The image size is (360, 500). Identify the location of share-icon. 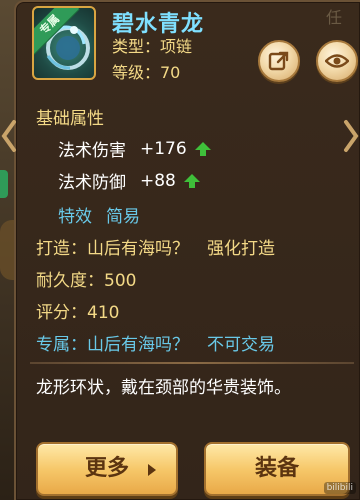
(278, 61).